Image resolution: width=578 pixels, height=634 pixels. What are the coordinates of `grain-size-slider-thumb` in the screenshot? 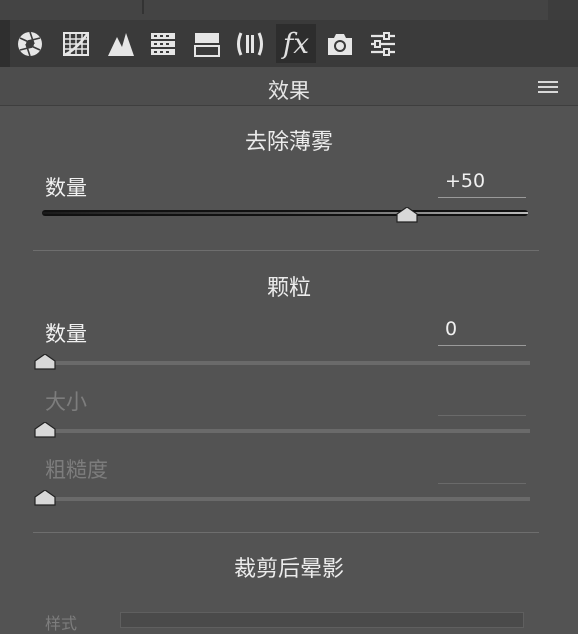 It's located at (45, 430).